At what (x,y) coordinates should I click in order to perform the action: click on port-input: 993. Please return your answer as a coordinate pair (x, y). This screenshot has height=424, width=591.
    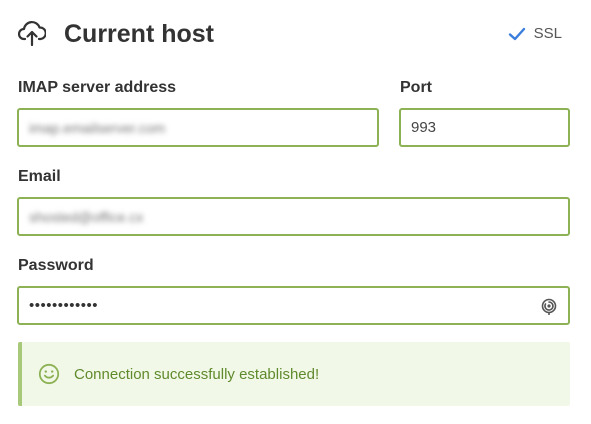
    Looking at the image, I should click on (484, 127).